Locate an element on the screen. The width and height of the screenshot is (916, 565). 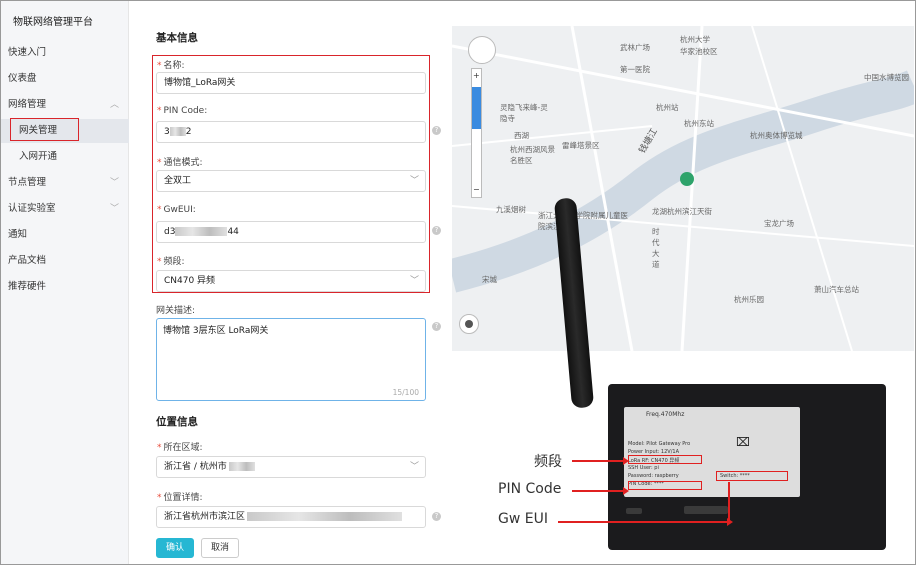
zoom-out-icon: − is located at coordinates (476, 189).